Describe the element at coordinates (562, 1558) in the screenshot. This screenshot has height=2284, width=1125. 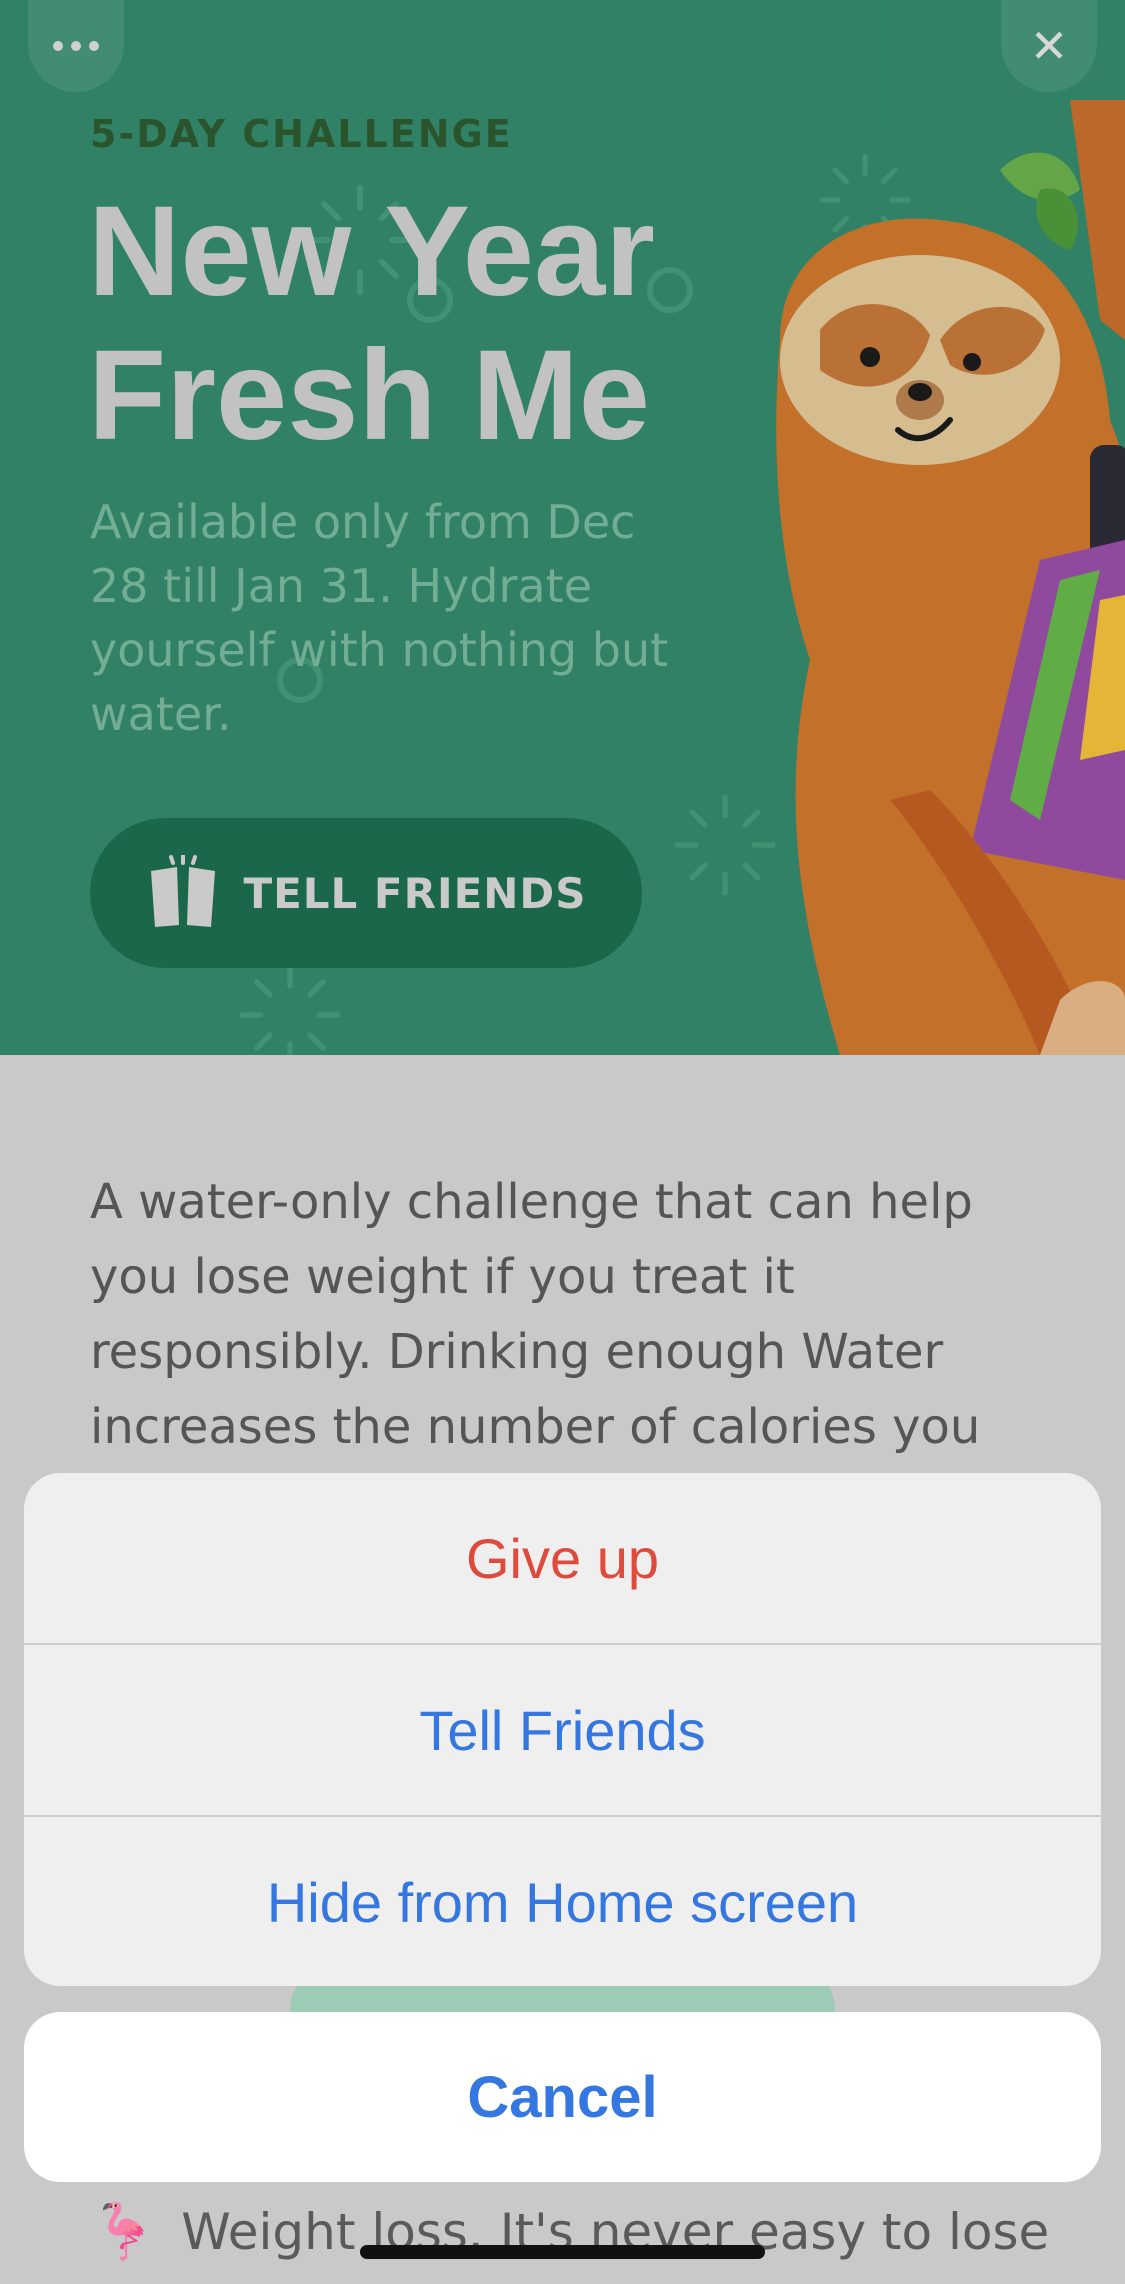
I see `give-up-option: Give up` at that location.